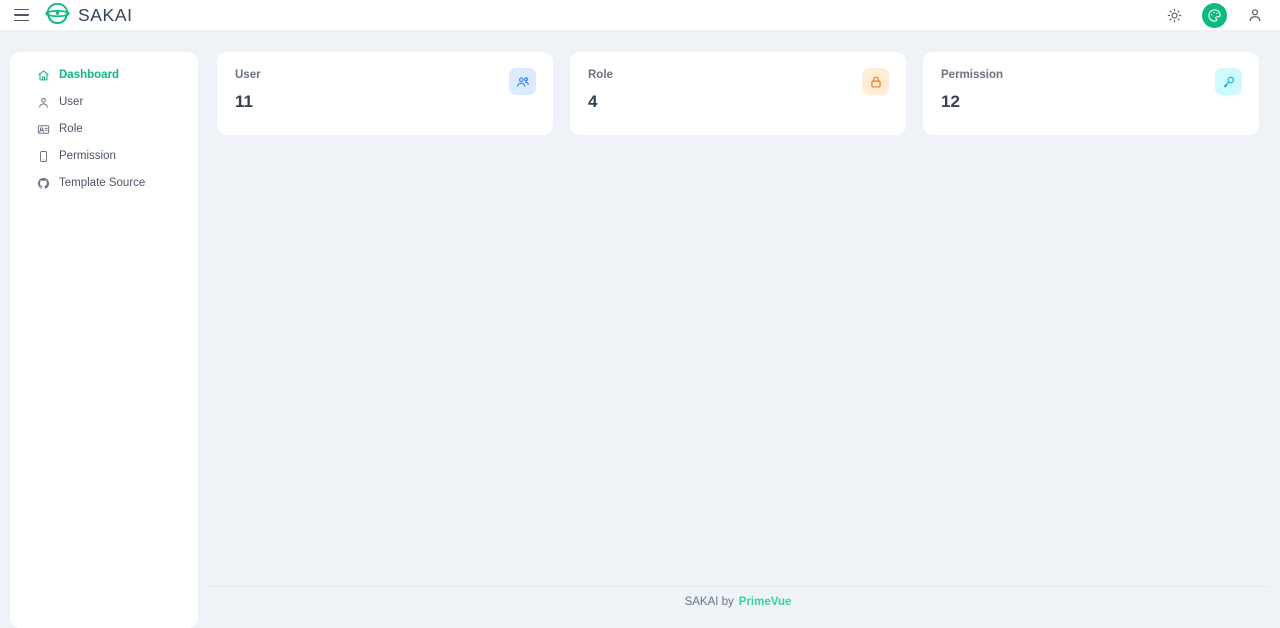 Image resolution: width=1280 pixels, height=628 pixels. Describe the element at coordinates (105, 14) in the screenshot. I see `app-logo-text: SAKAI` at that location.